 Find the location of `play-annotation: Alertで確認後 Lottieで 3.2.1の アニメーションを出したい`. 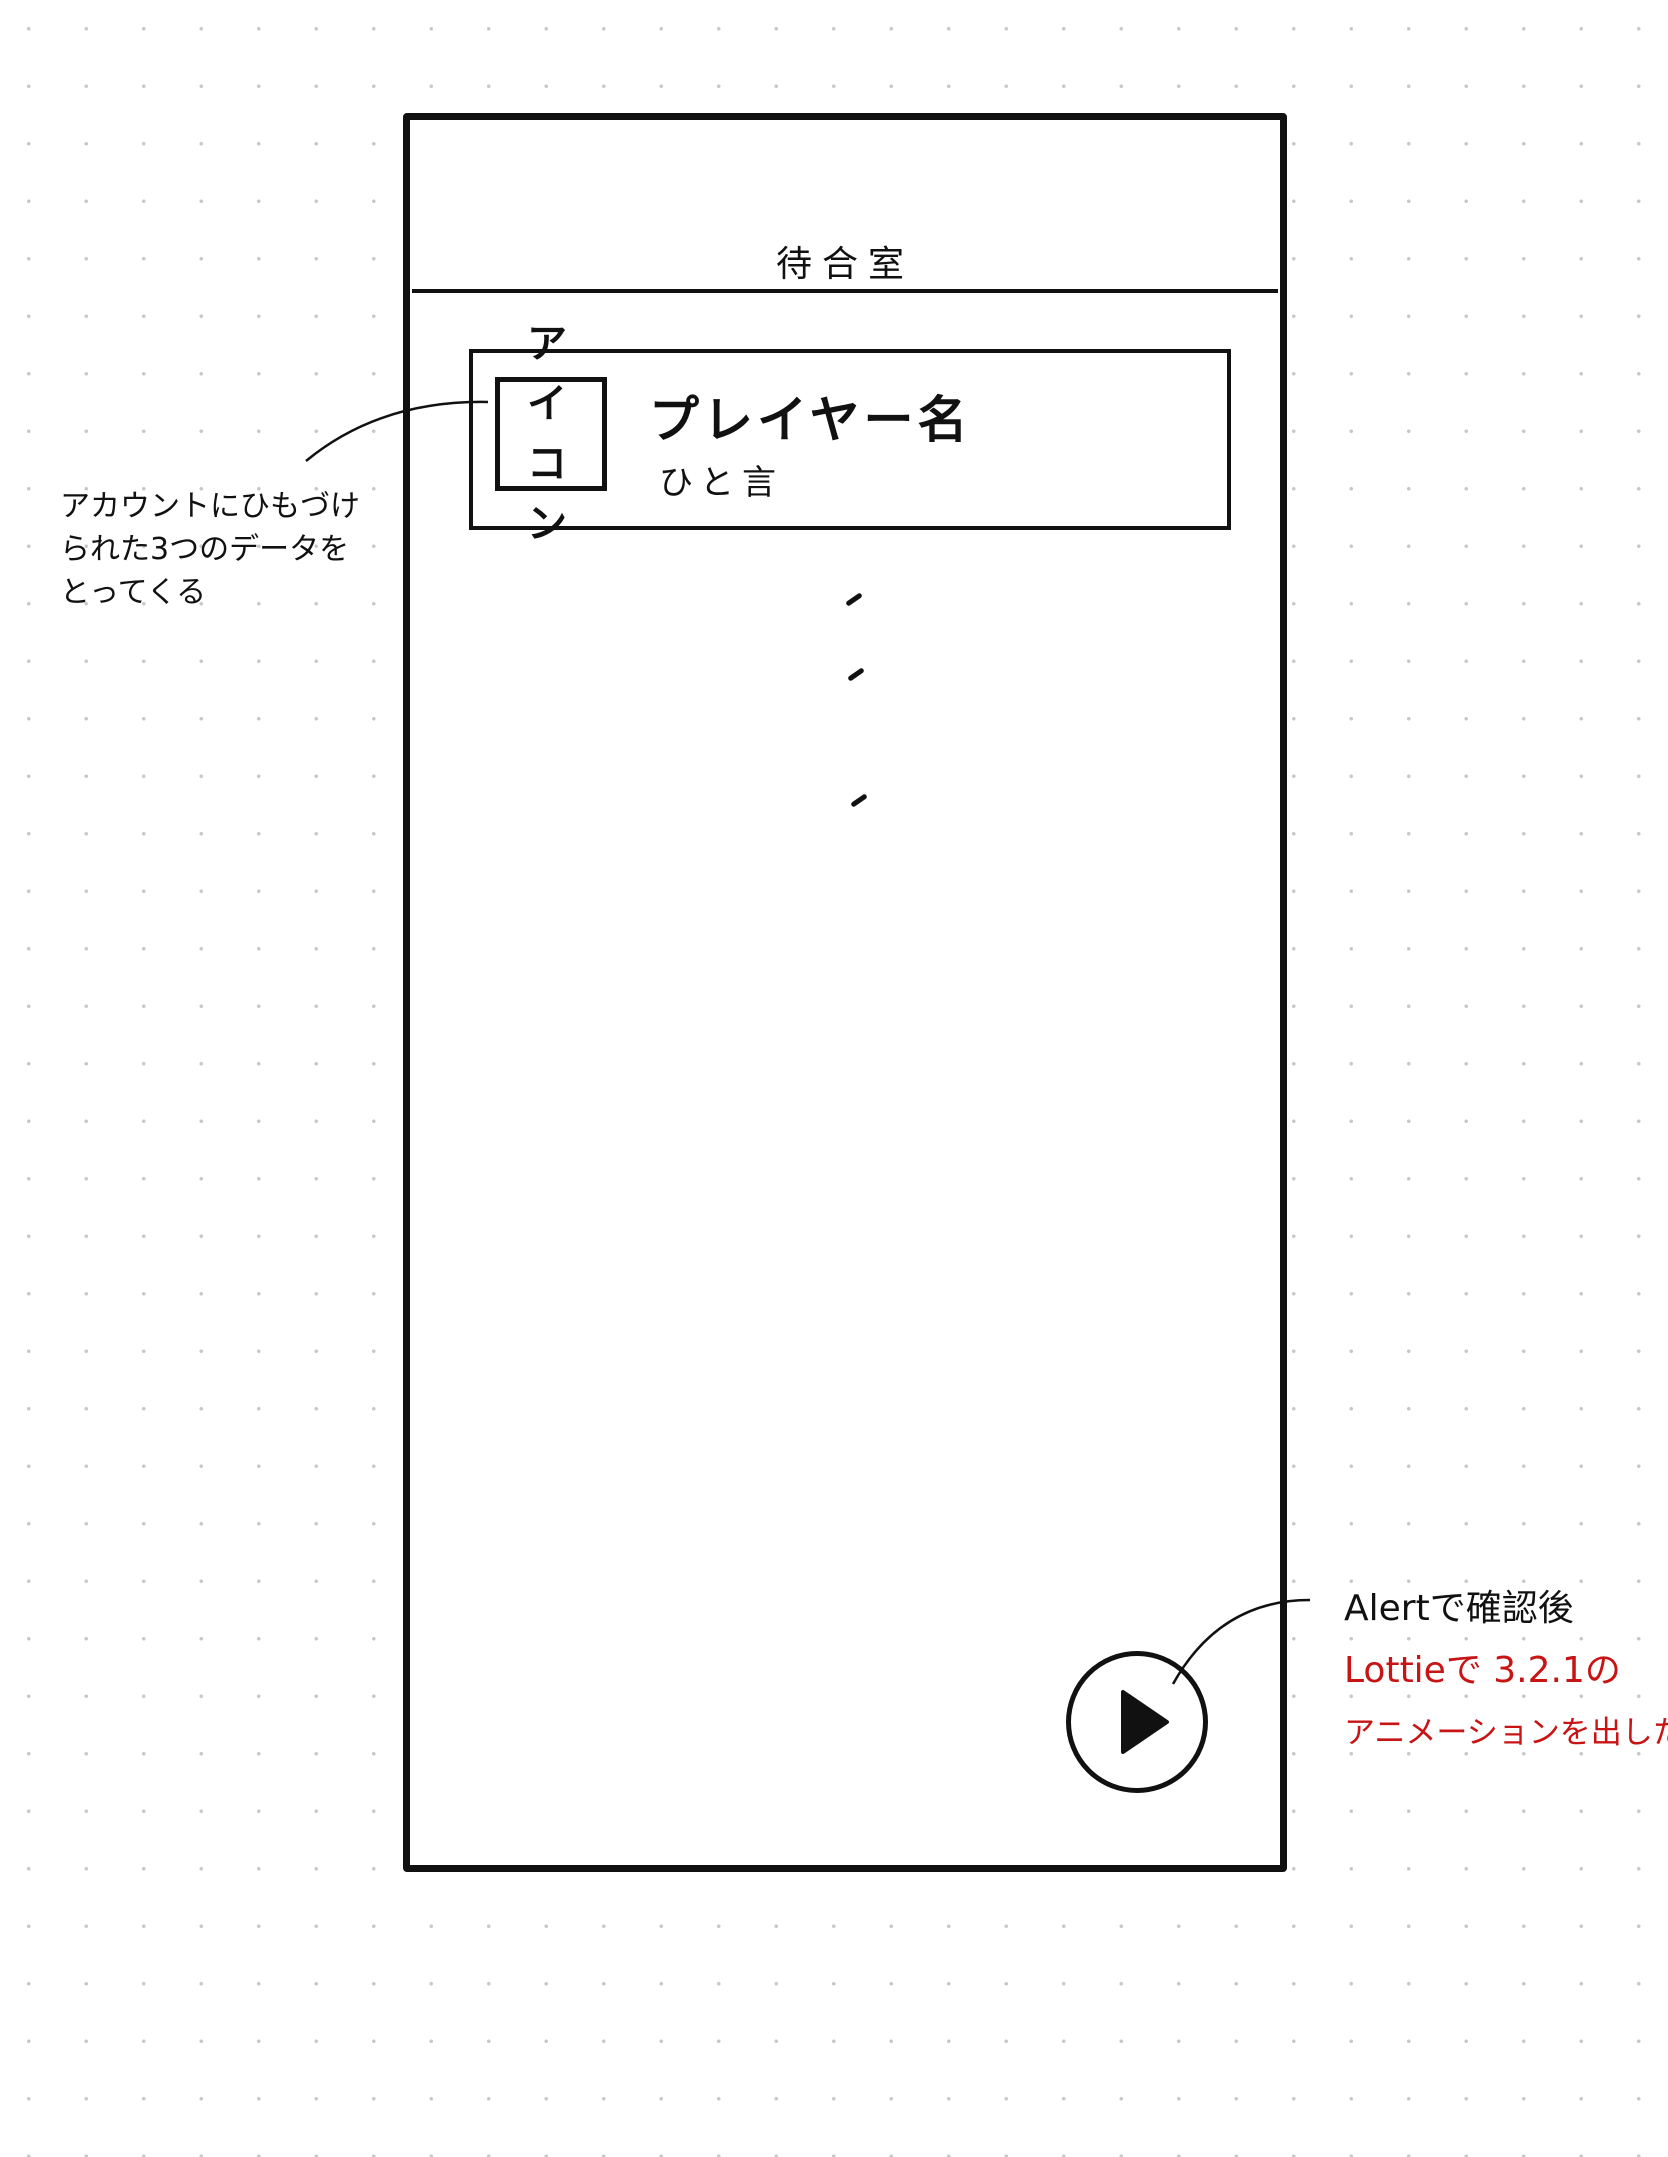

play-annotation: Alertで確認後 Lottieで 3.2.1の アニメーションを出したい is located at coordinates (1506, 1671).